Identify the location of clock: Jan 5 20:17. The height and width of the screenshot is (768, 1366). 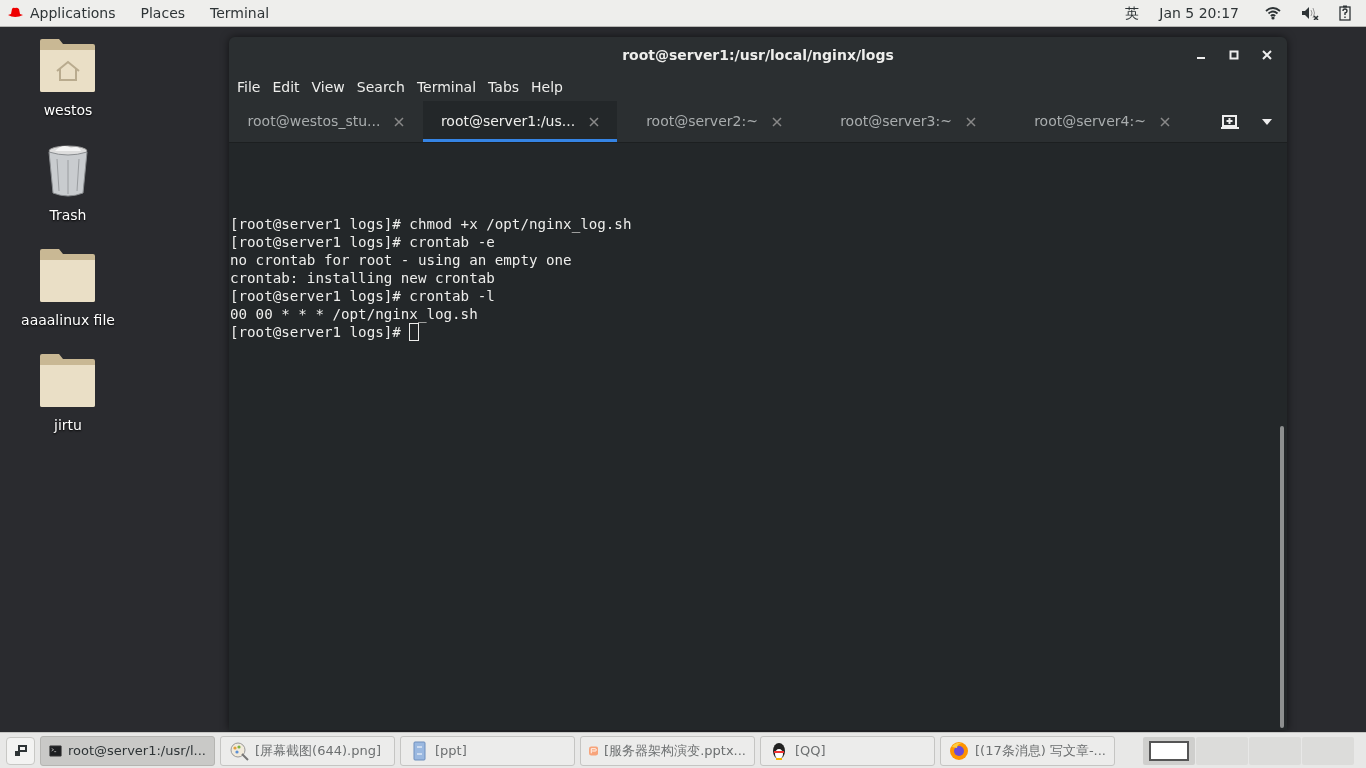
(1199, 13).